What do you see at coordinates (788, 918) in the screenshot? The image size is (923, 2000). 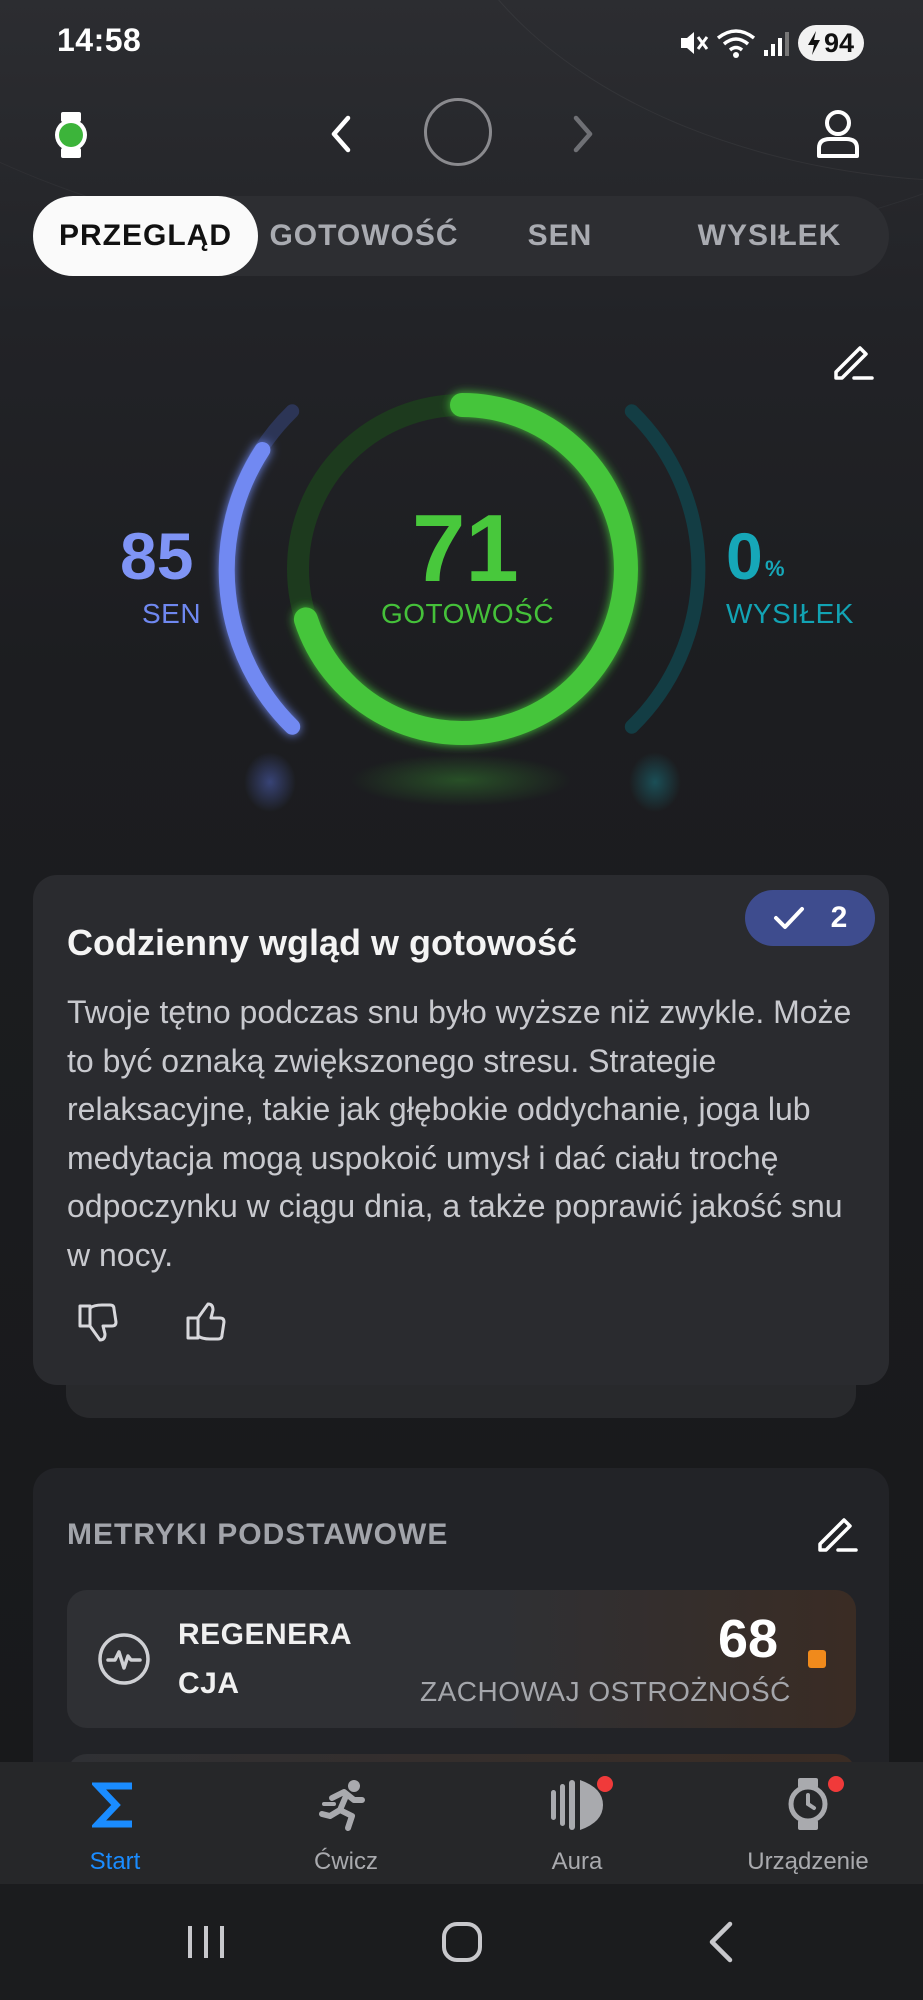 I see `check-icon` at bounding box center [788, 918].